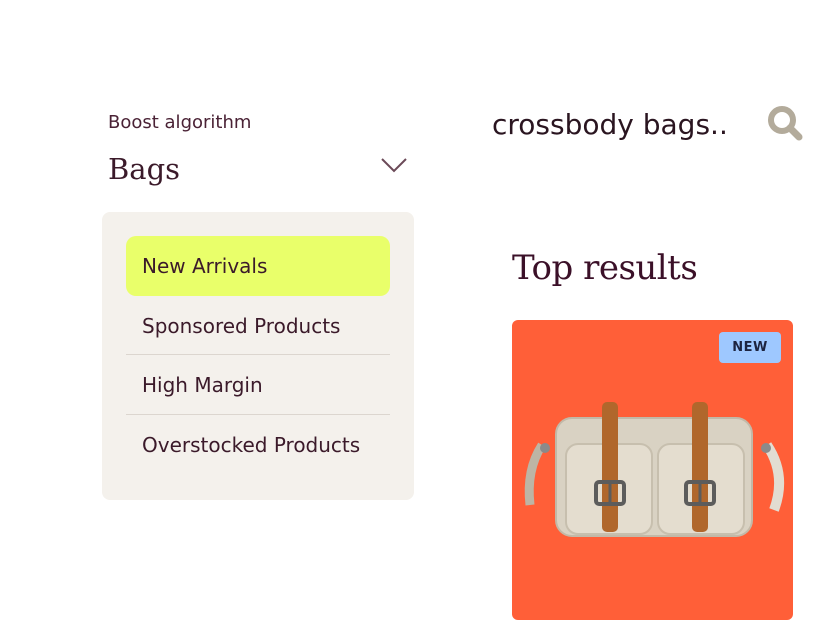 The height and width of the screenshot is (624, 822). Describe the element at coordinates (259, 168) in the screenshot. I see `category-dropdown: Bags` at that location.